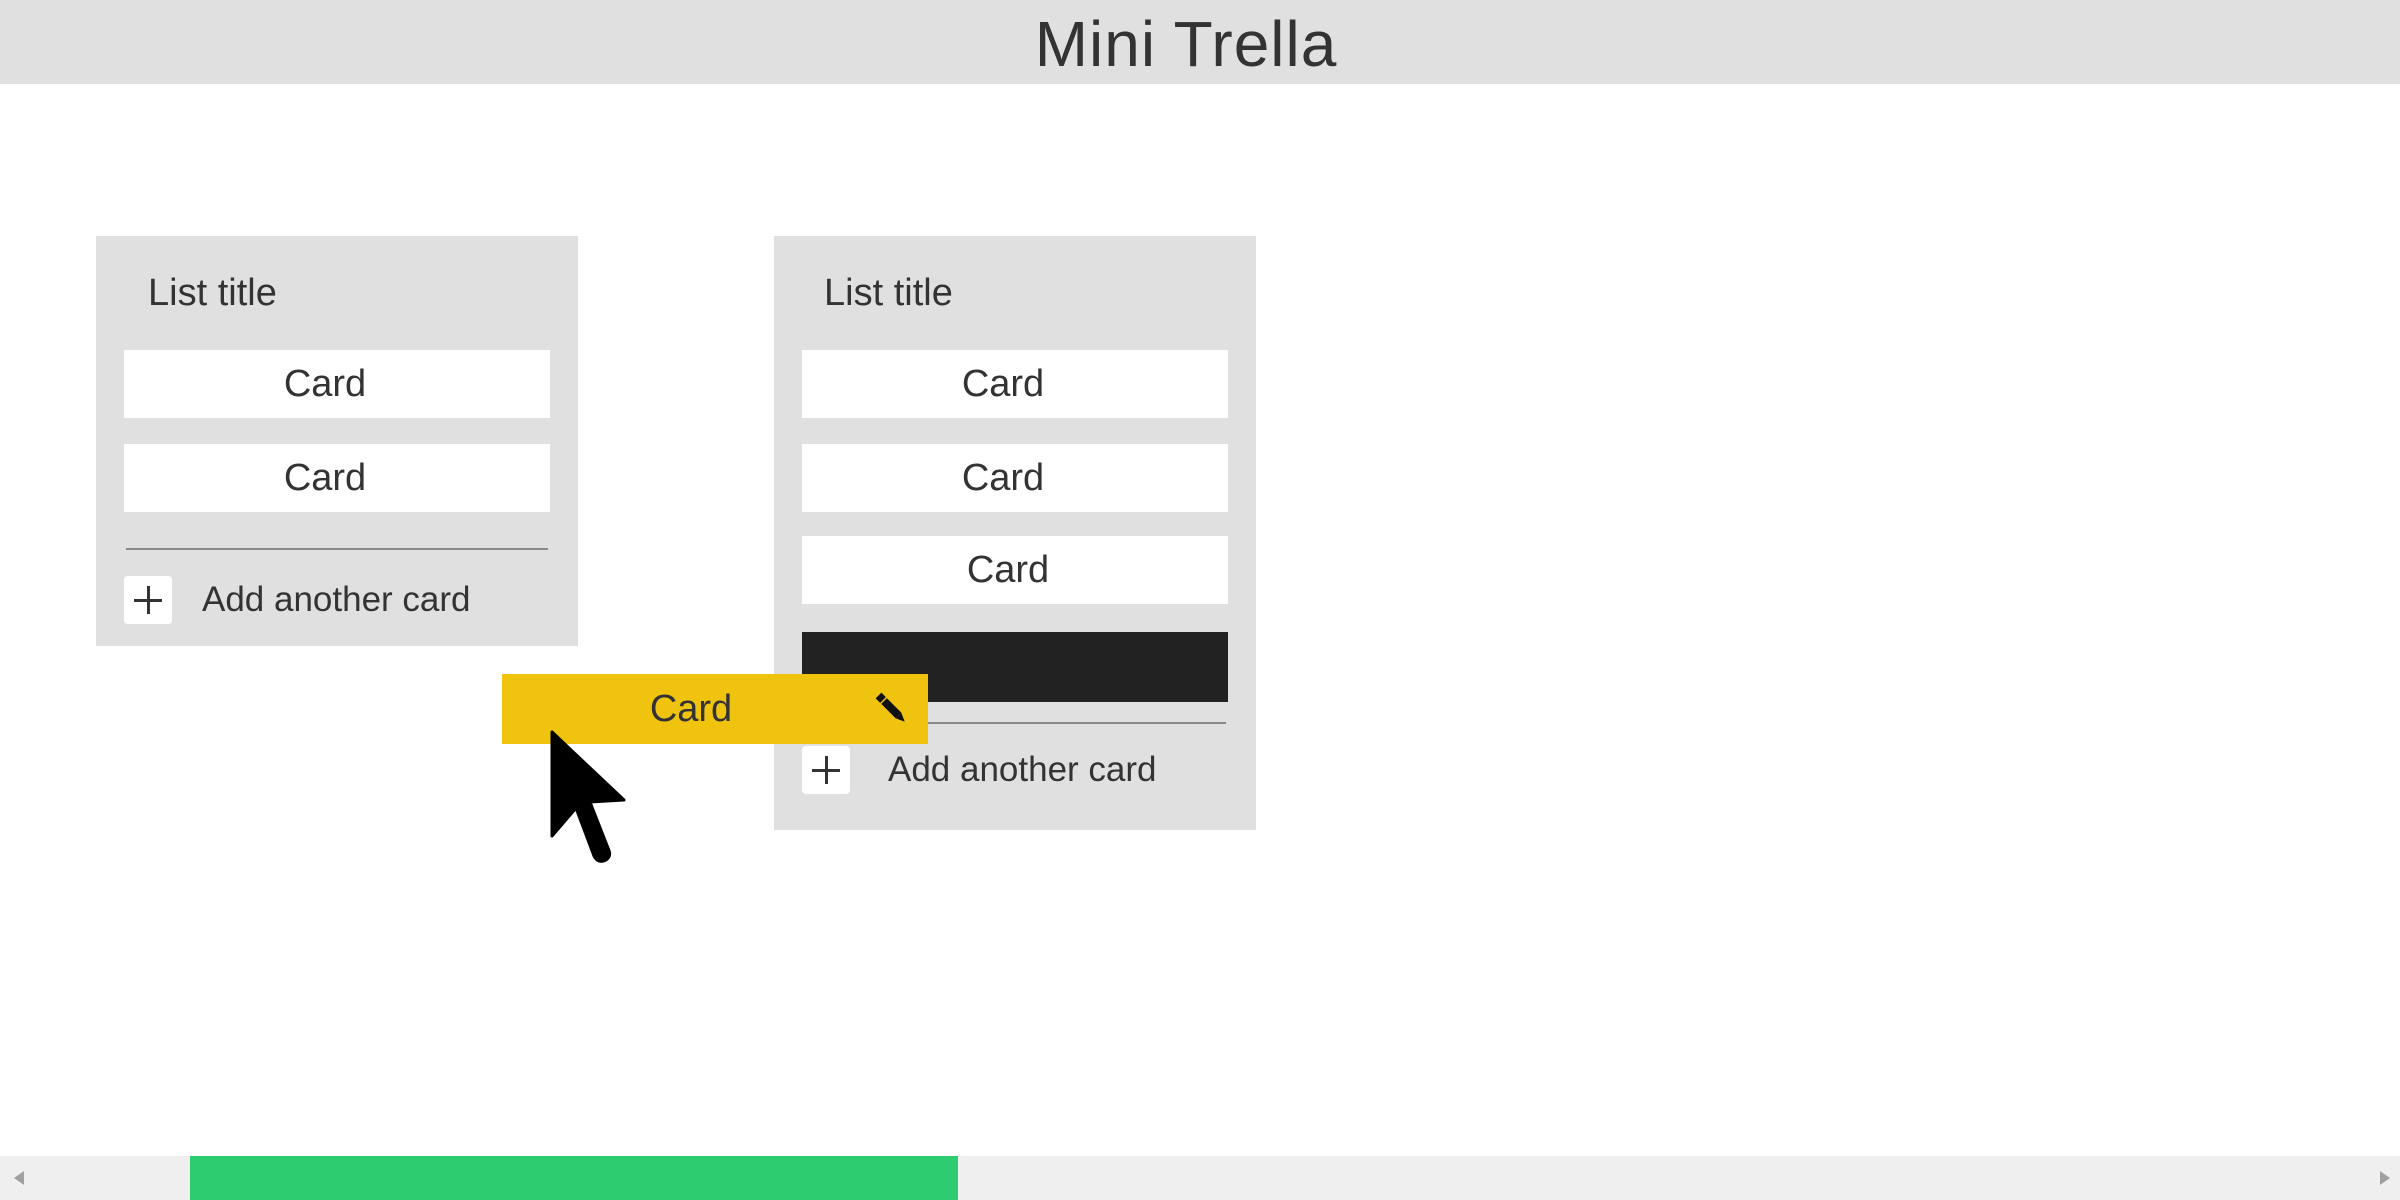  I want to click on scroll-left-arrow-icon, so click(20, 1178).